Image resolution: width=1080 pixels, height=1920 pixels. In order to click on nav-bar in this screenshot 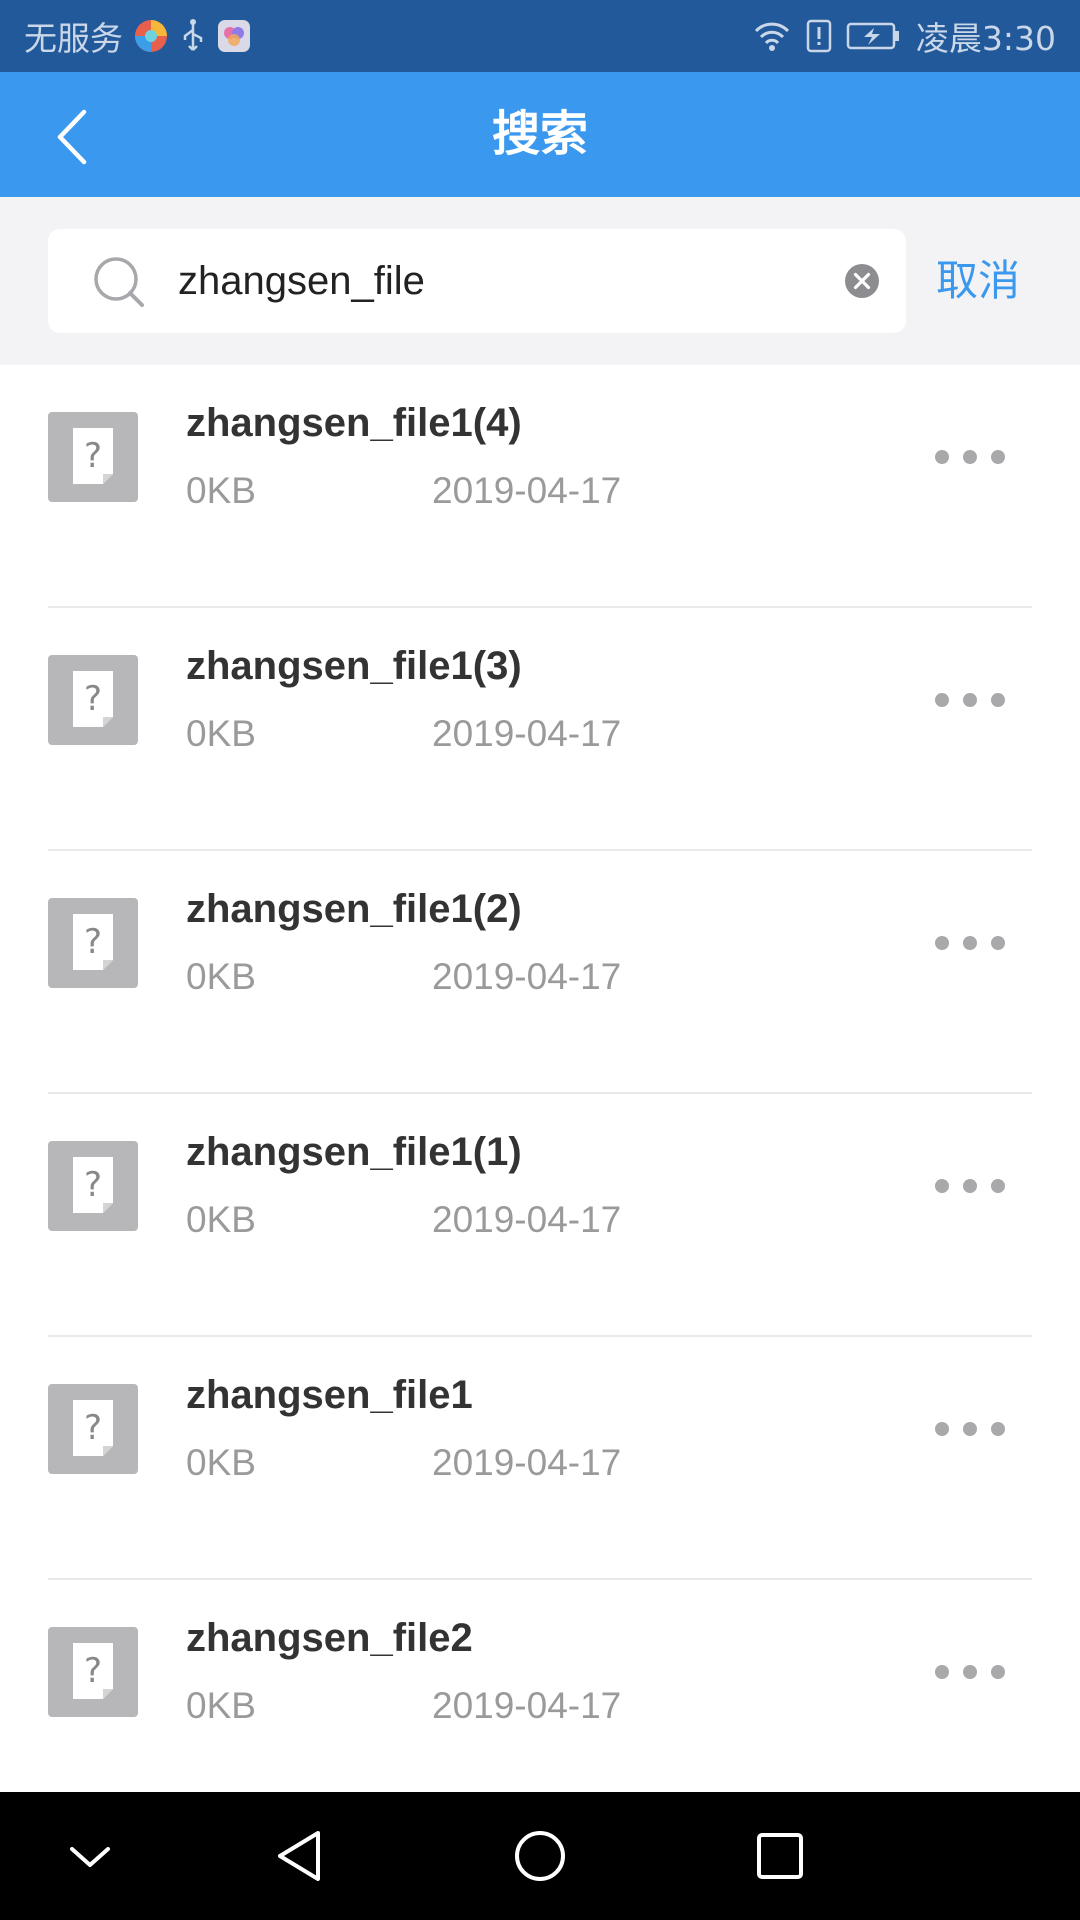, I will do `click(540, 1856)`.